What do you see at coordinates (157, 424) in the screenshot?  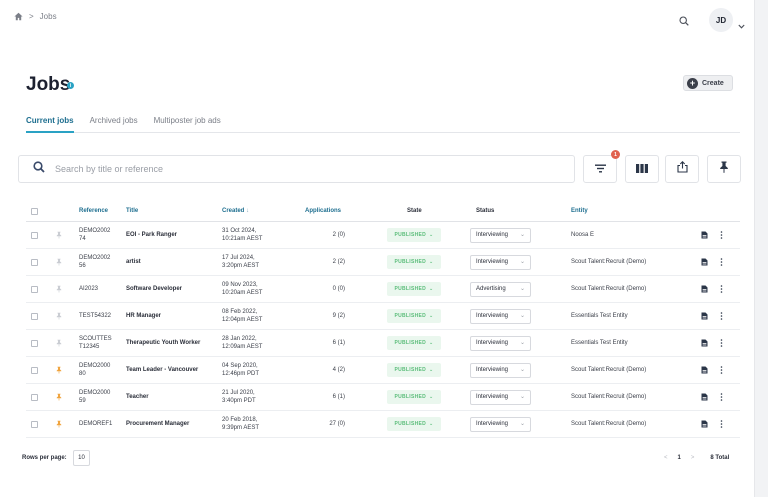 I see `cell-title: Procurement Manager` at bounding box center [157, 424].